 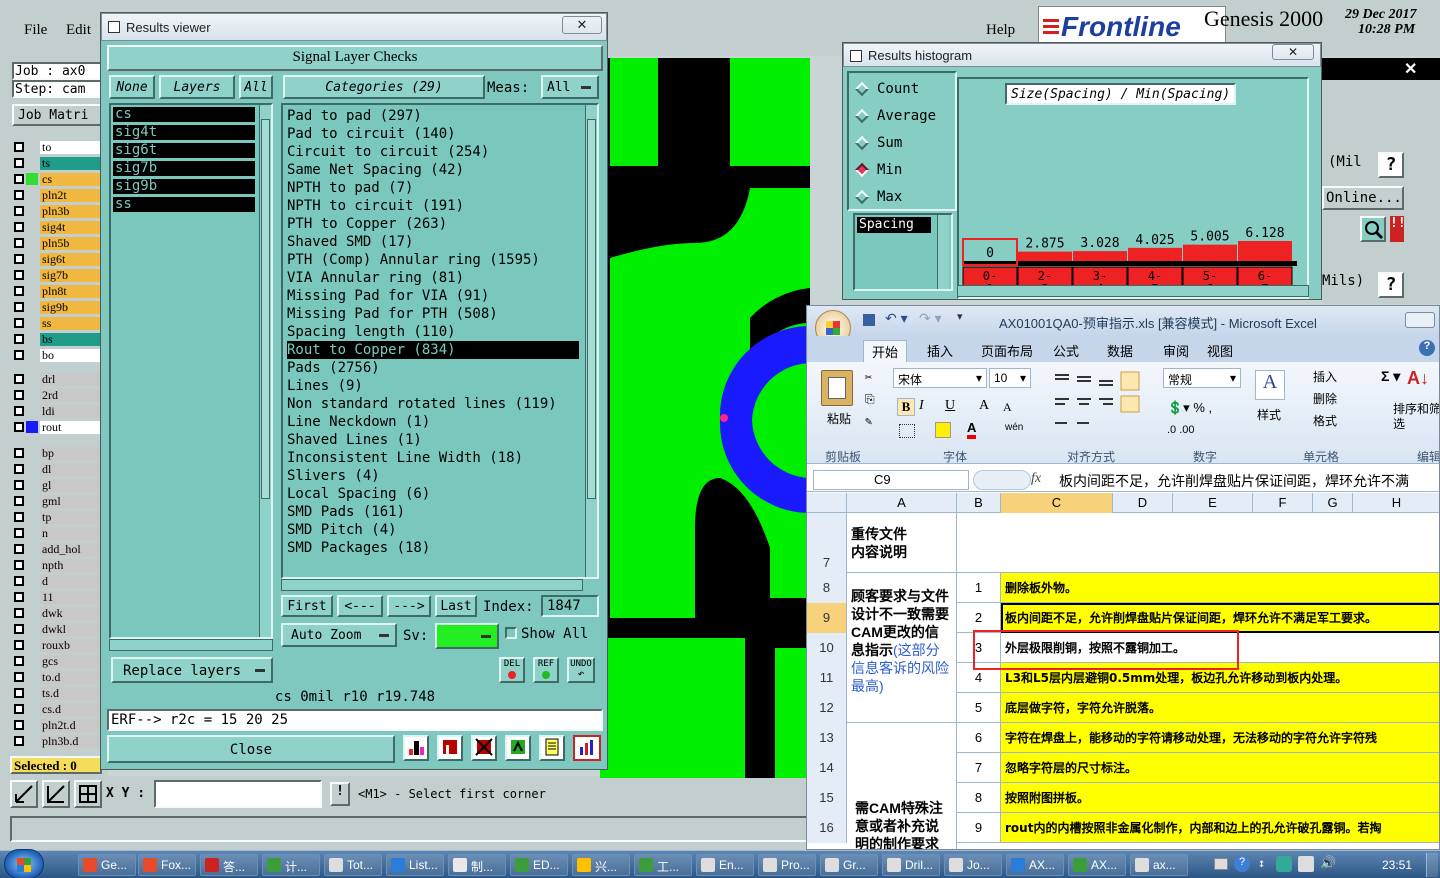 What do you see at coordinates (371, 134) in the screenshot?
I see `category-item: Pad to circuit (140)` at bounding box center [371, 134].